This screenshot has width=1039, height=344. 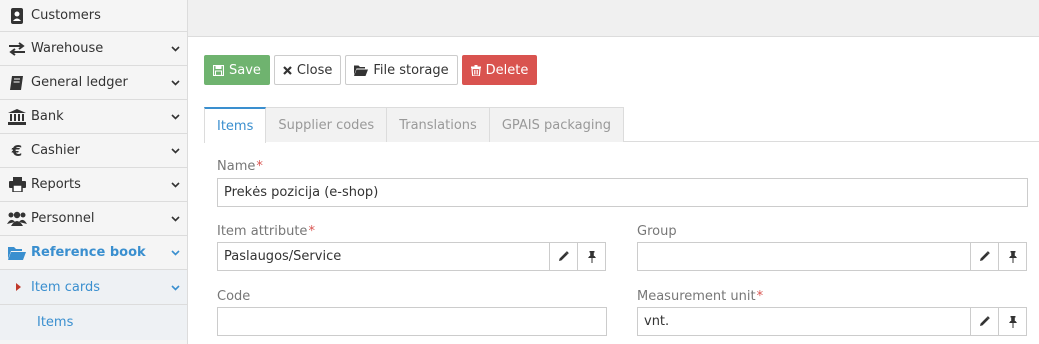 I want to click on sidebar-item-label: Customers, so click(x=66, y=15).